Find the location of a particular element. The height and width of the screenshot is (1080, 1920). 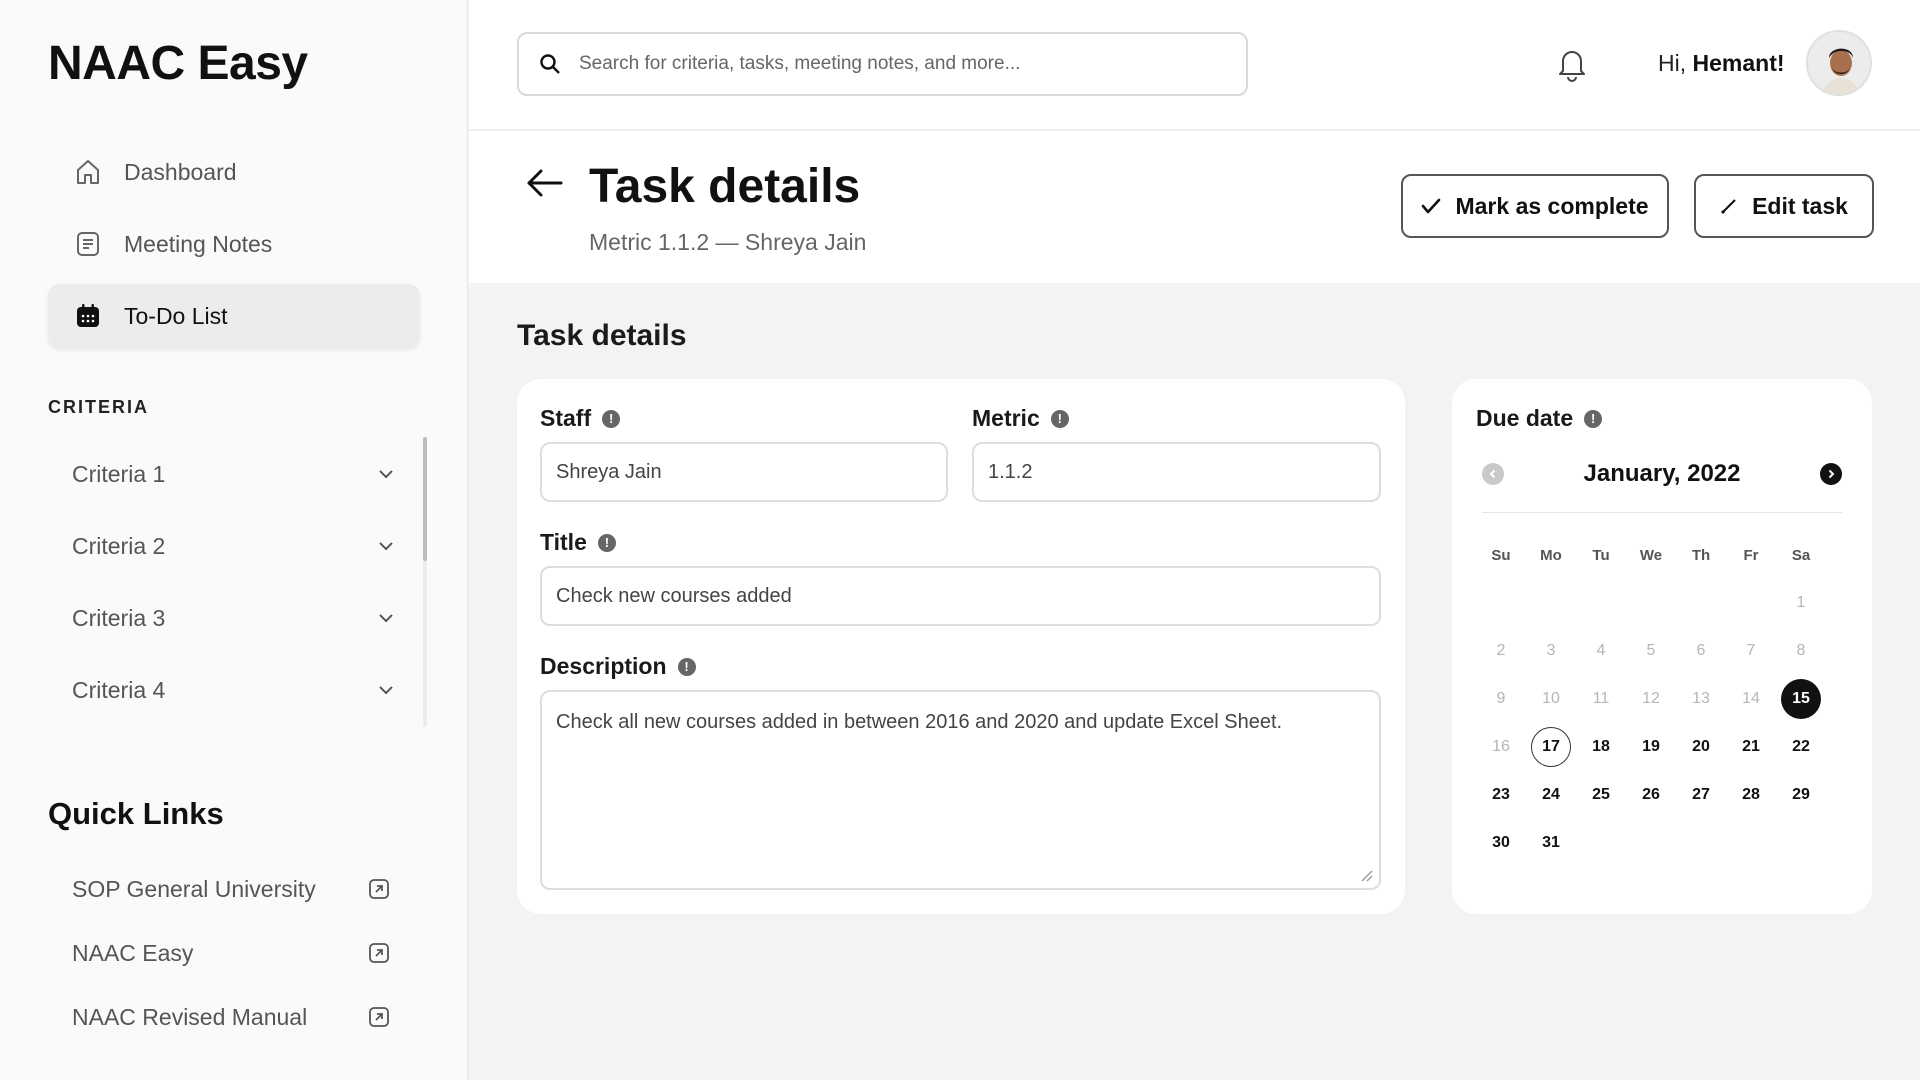

calendar-day: 23 is located at coordinates (1501, 795).